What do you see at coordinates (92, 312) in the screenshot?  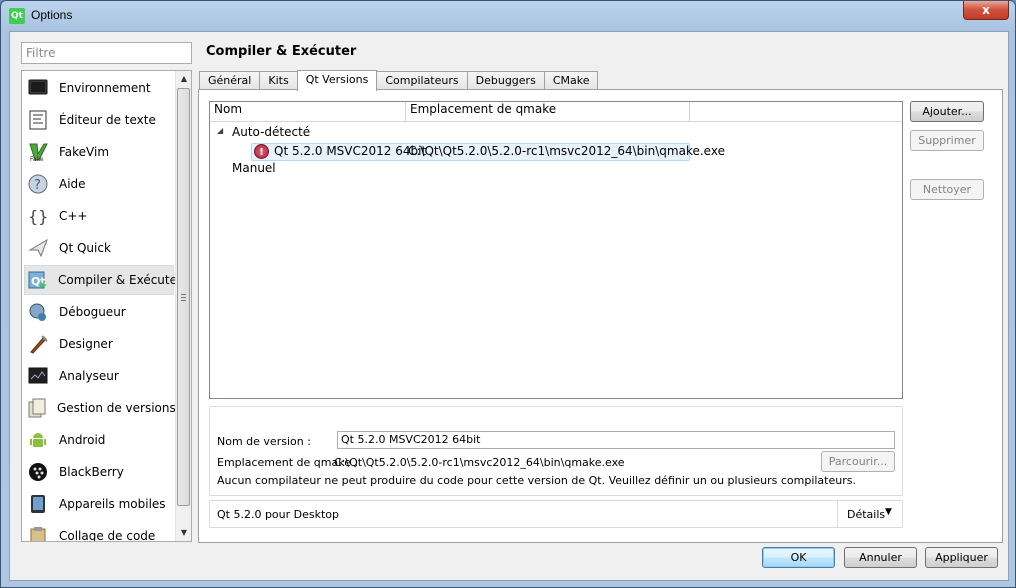 I see `category-label: Débogueur` at bounding box center [92, 312].